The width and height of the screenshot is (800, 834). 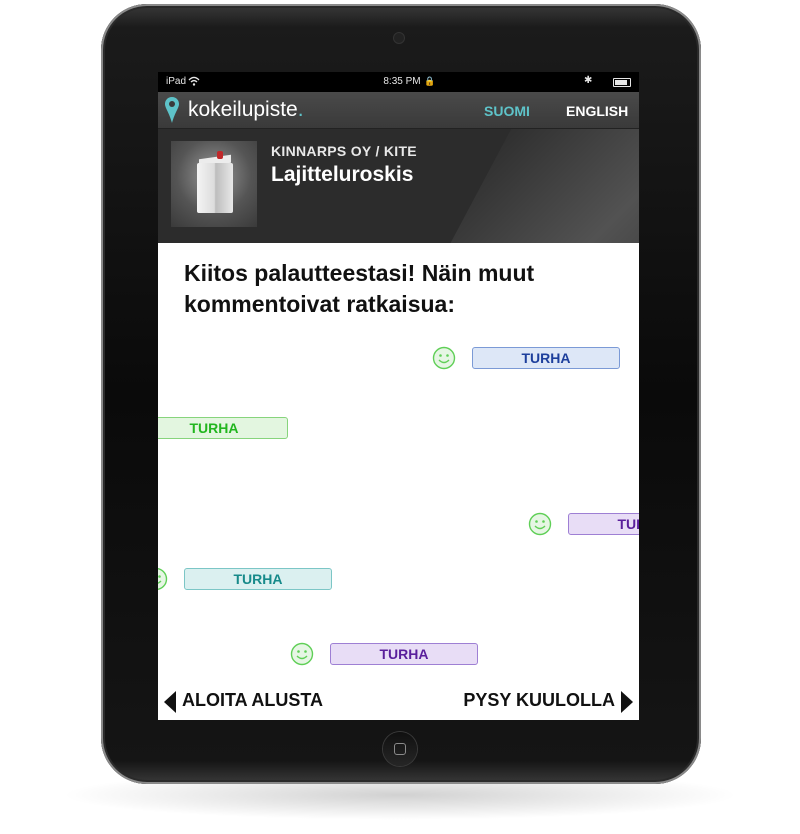 I want to click on product-name: Lajitteluroskis, so click(x=342, y=174).